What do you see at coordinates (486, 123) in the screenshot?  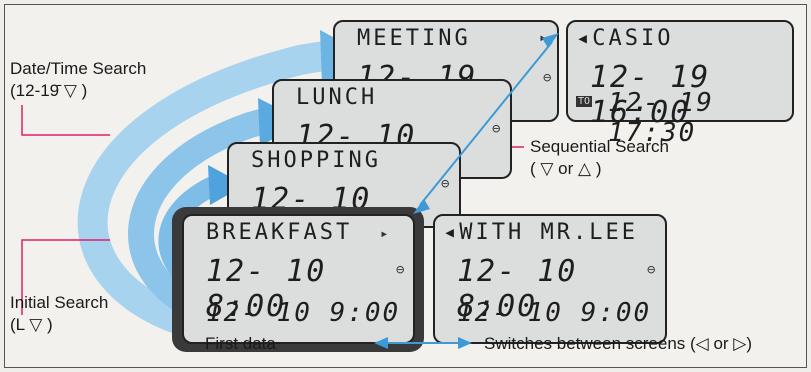 I see `diagonal-double-arrow-line` at bounding box center [486, 123].